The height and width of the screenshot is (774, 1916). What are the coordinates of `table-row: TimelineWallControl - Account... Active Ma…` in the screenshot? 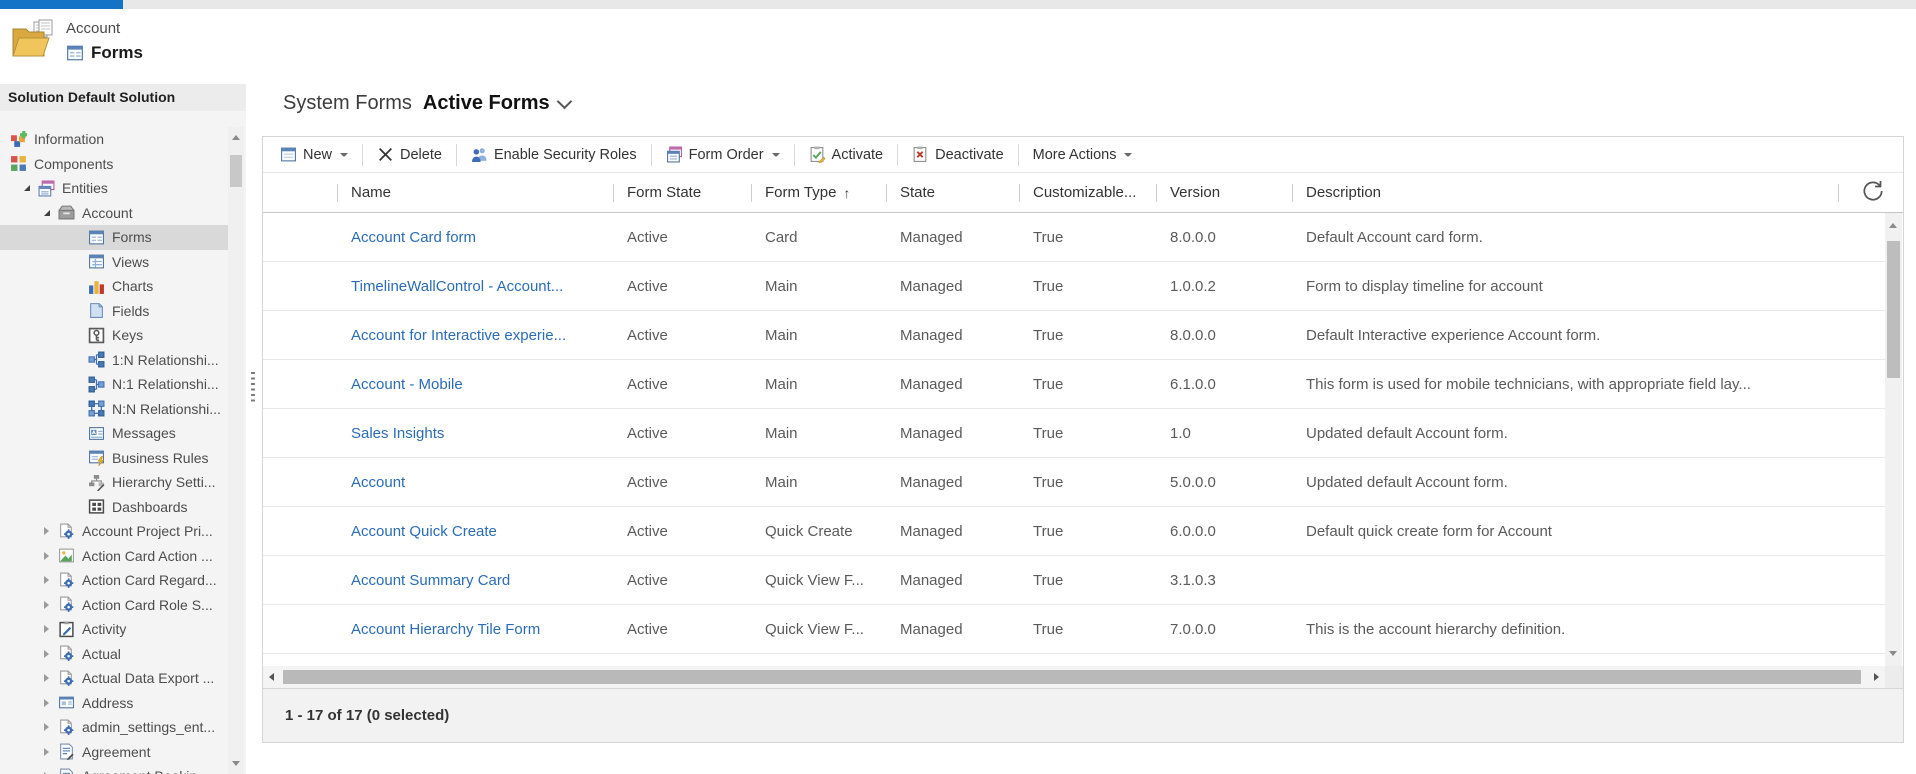 It's located at (1074, 286).